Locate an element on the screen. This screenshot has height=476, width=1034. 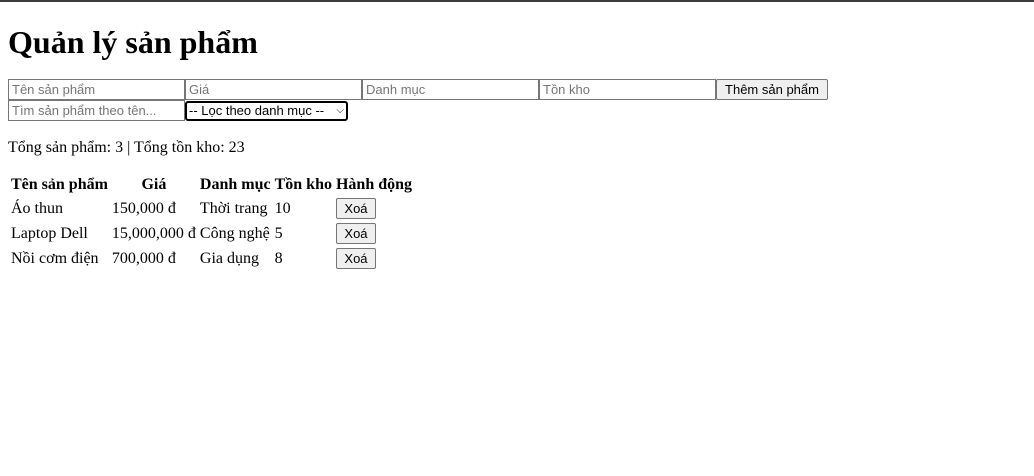
header-price: Giá is located at coordinates (154, 184).